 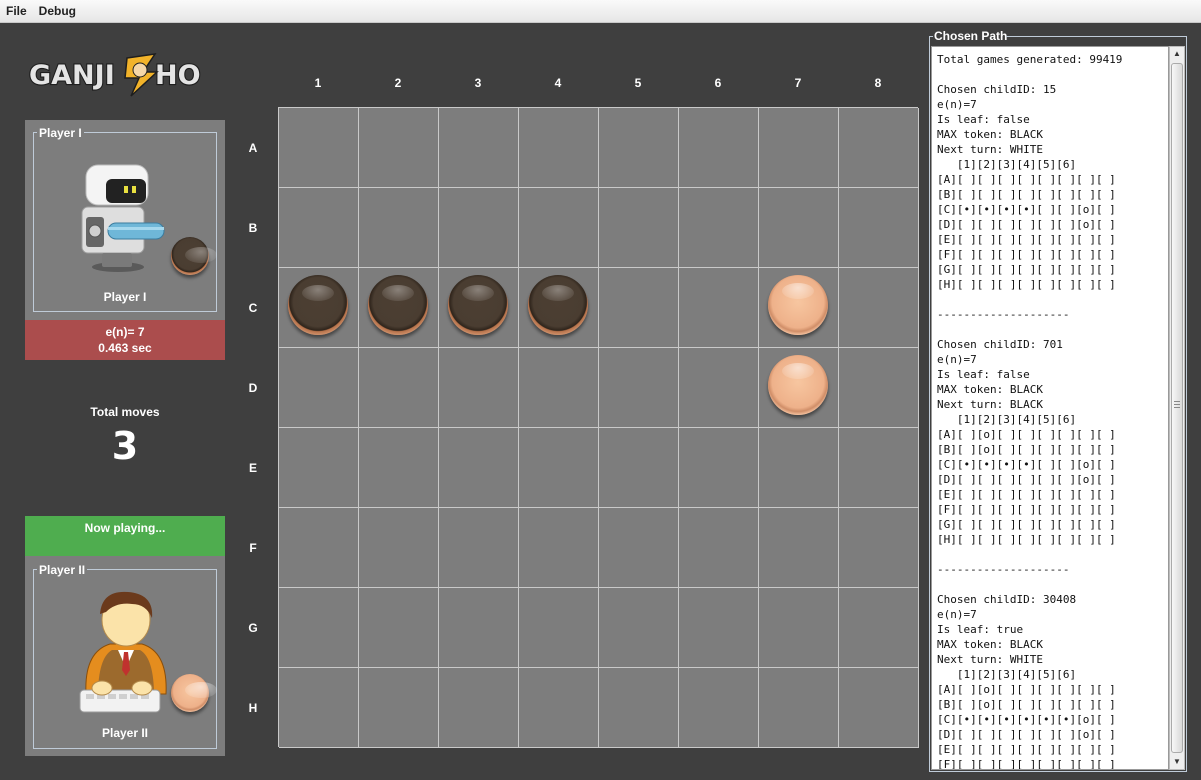 I want to click on player1-panel: Player I Player I, so click(x=125, y=220).